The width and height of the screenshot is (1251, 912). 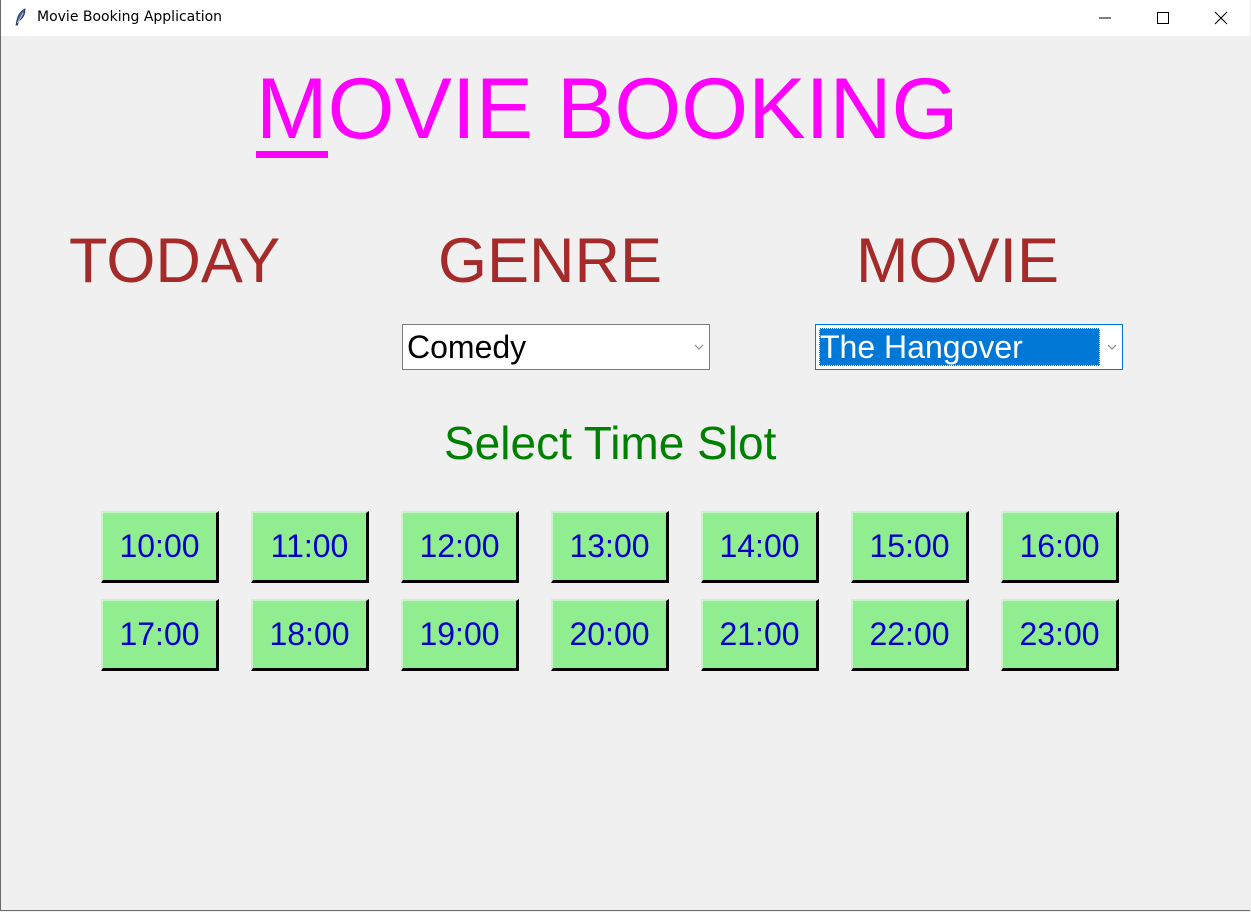 I want to click on time-slot-button: 16:00, so click(x=1060, y=547).